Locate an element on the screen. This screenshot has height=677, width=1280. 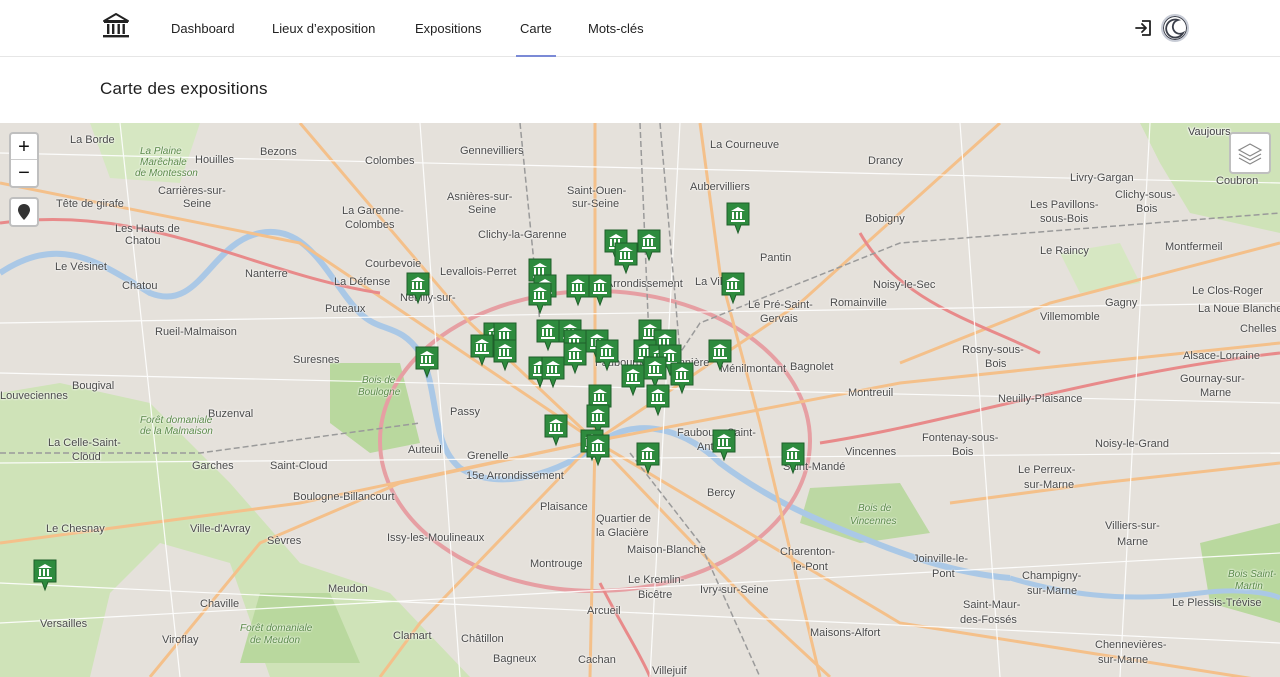
nav-mots-cles: Mots-clés is located at coordinates (616, 28).